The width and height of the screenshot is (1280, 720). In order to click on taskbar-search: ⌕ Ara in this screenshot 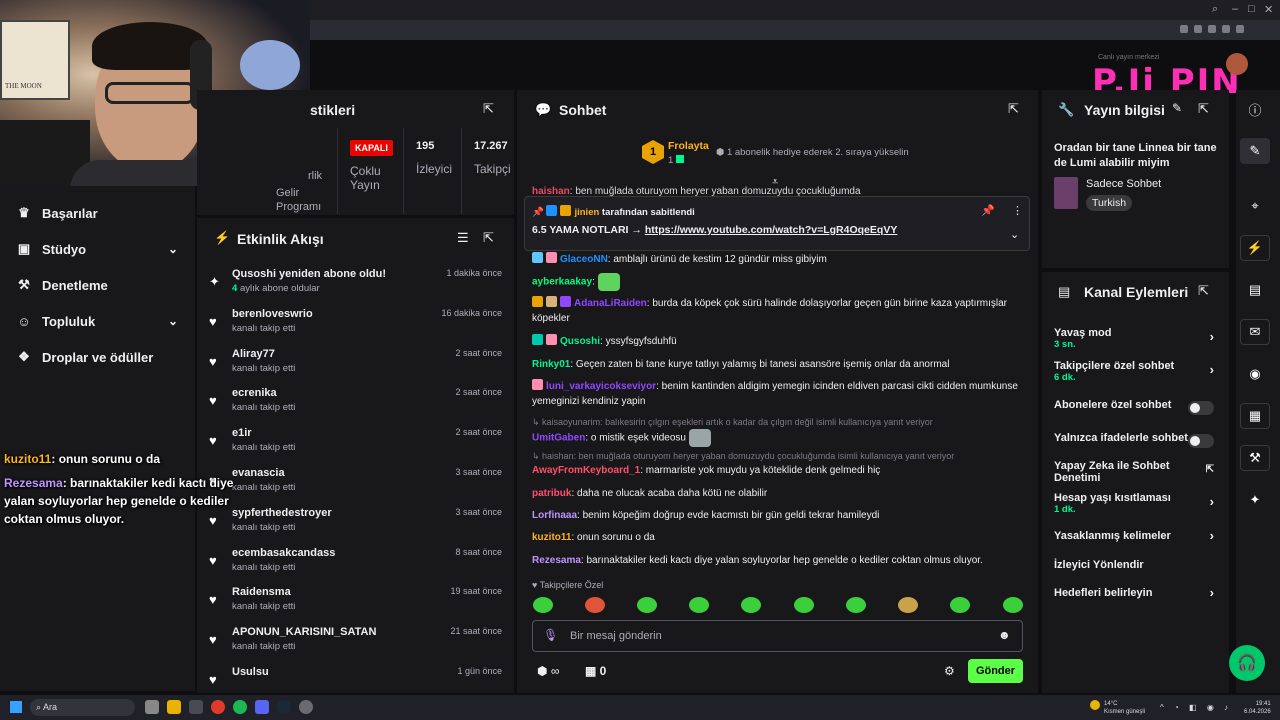, I will do `click(82, 707)`.